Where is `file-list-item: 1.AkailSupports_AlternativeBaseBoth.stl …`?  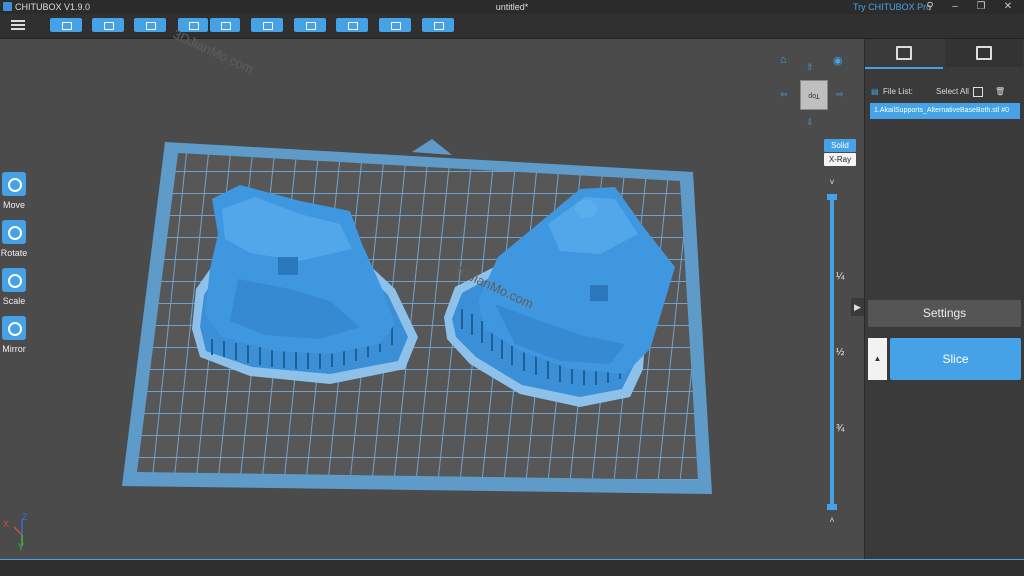 file-list-item: 1.AkailSupports_AlternativeBaseBoth.stl … is located at coordinates (945, 111).